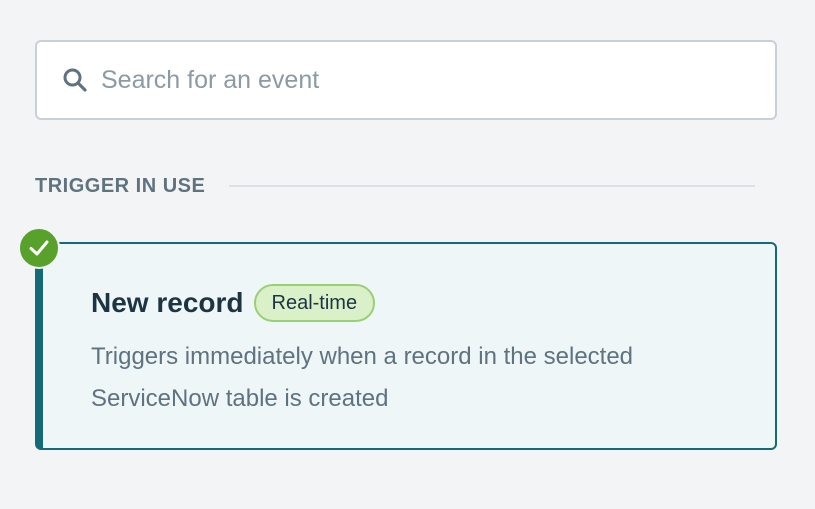 Image resolution: width=815 pixels, height=509 pixels. Describe the element at coordinates (167, 302) in the screenshot. I see `trigger-title: New record` at that location.